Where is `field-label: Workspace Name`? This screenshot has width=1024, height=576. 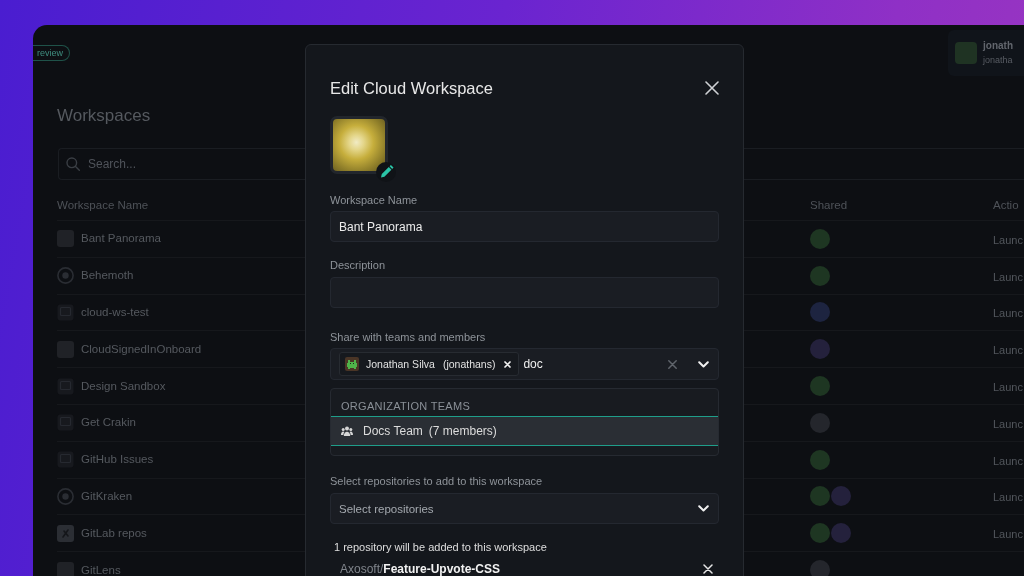 field-label: Workspace Name is located at coordinates (374, 200).